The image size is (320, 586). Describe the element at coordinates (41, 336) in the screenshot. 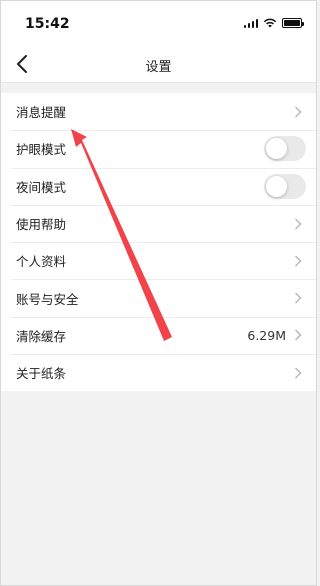

I see `row-label: 清除缓存` at that location.